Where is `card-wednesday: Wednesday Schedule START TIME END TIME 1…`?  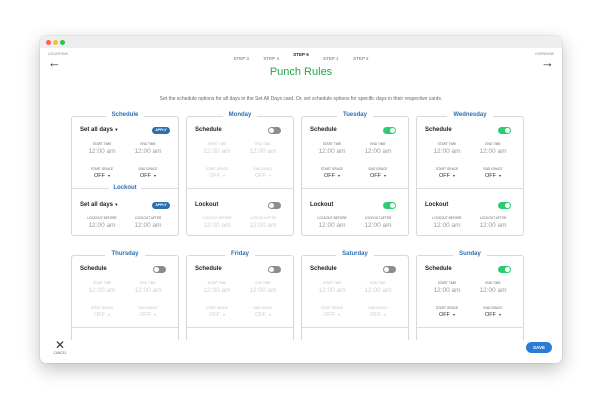 card-wednesday: Wednesday Schedule START TIME END TIME 1… is located at coordinates (470, 174).